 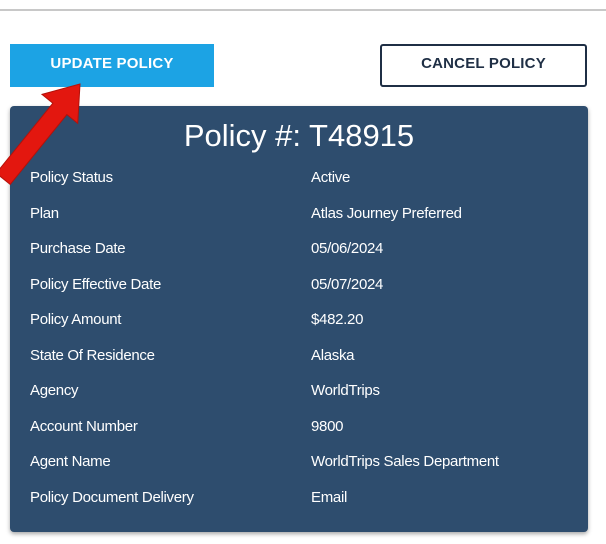 I want to click on detail-label: Agency, so click(x=54, y=390).